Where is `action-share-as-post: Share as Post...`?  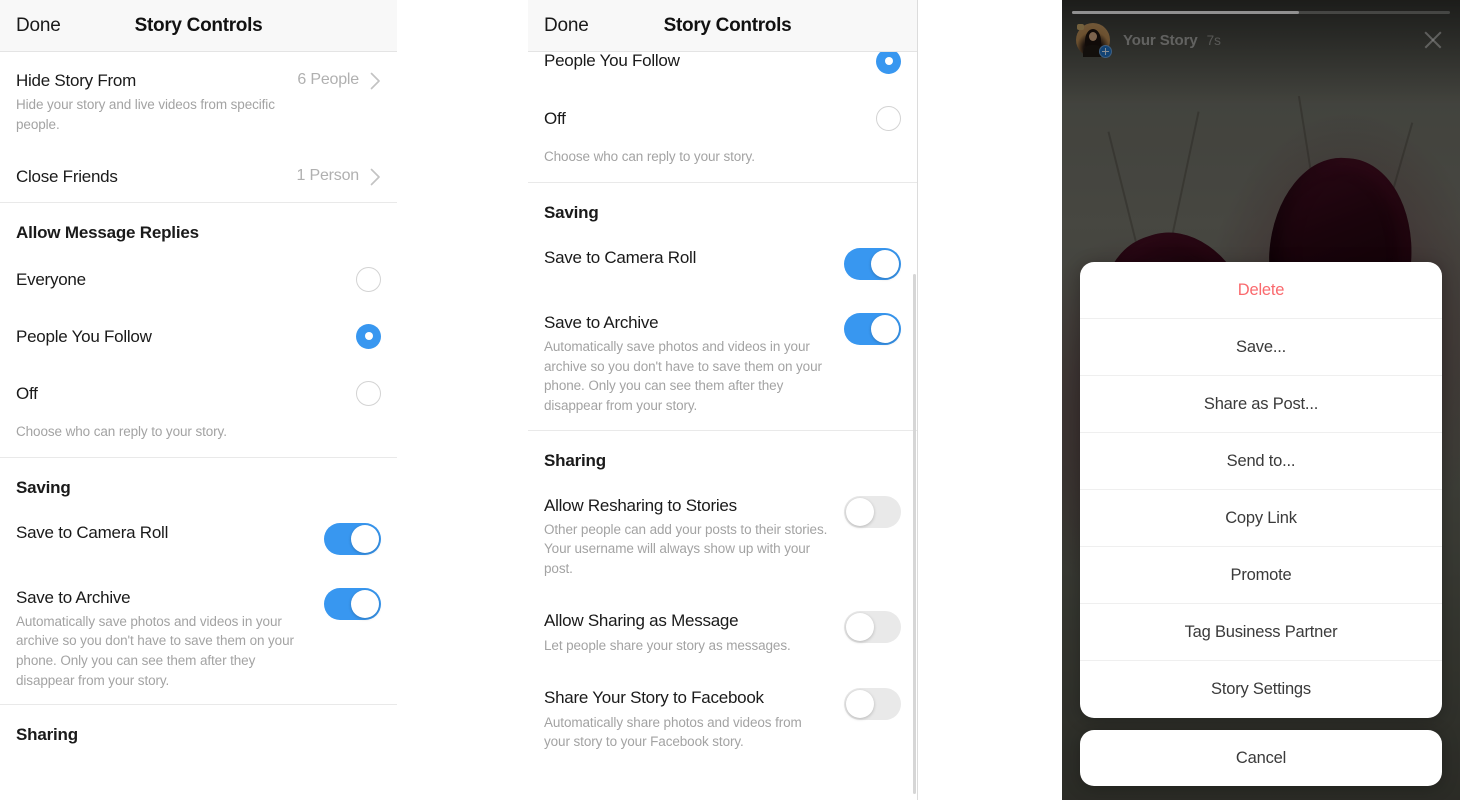
action-share-as-post: Share as Post... is located at coordinates (1261, 404).